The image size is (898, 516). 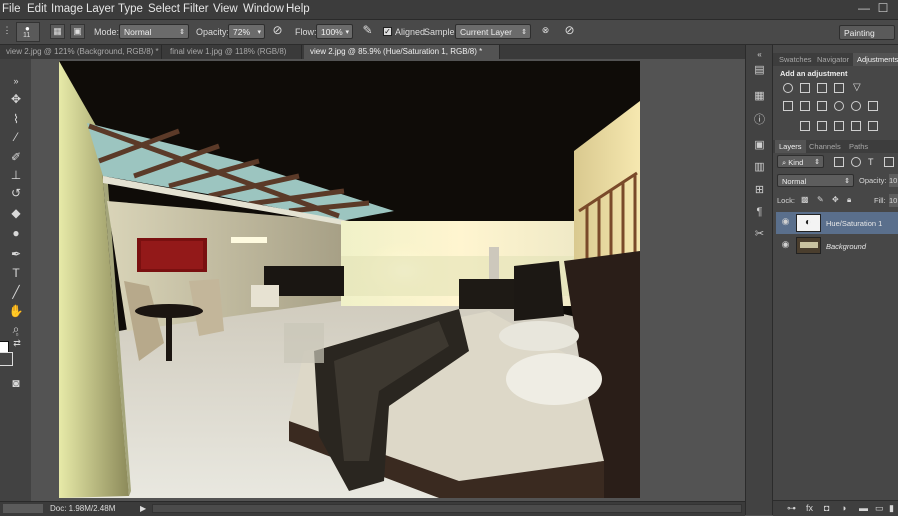 What do you see at coordinates (16, 137) in the screenshot?
I see `eyedropper-tool-icon: ⁄` at bounding box center [16, 137].